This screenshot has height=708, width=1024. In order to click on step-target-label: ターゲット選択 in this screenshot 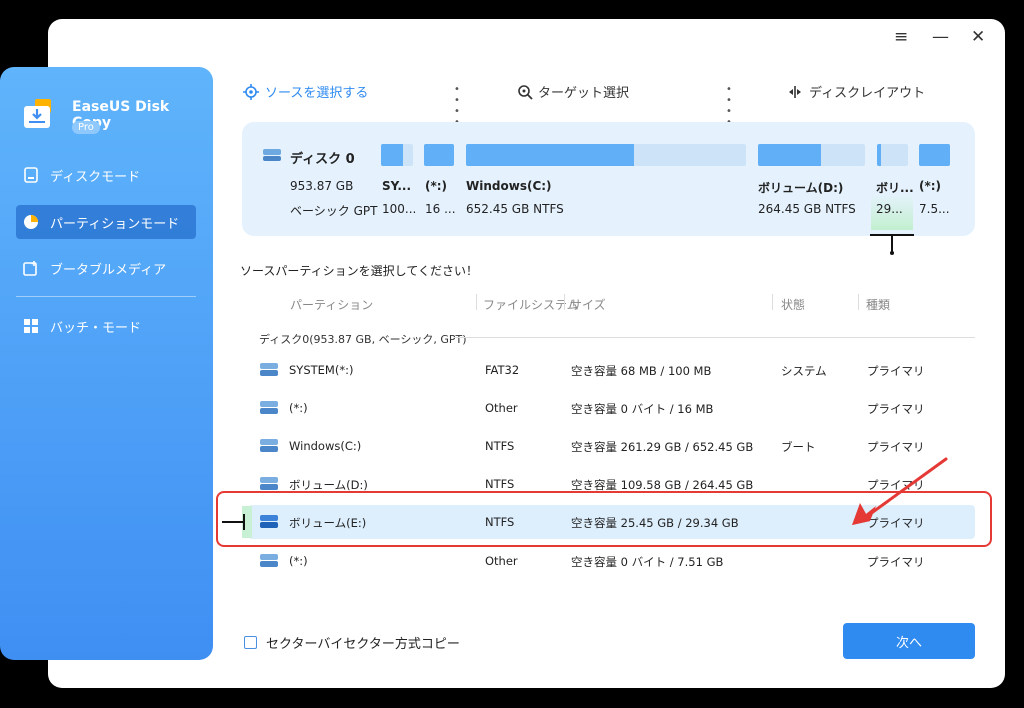, I will do `click(584, 93)`.